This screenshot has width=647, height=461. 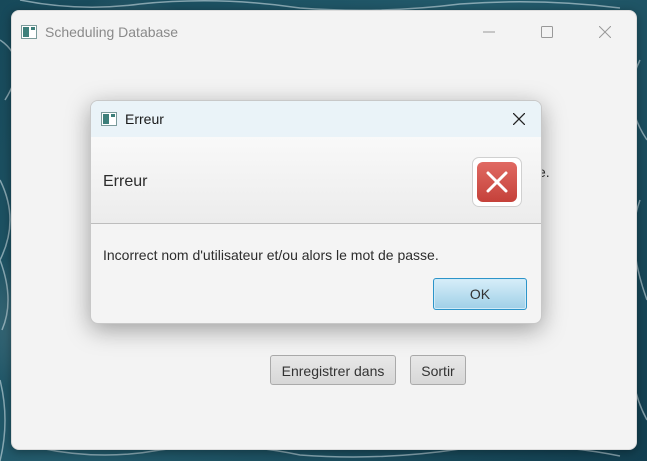 I want to click on maximize-icon, so click(x=547, y=32).